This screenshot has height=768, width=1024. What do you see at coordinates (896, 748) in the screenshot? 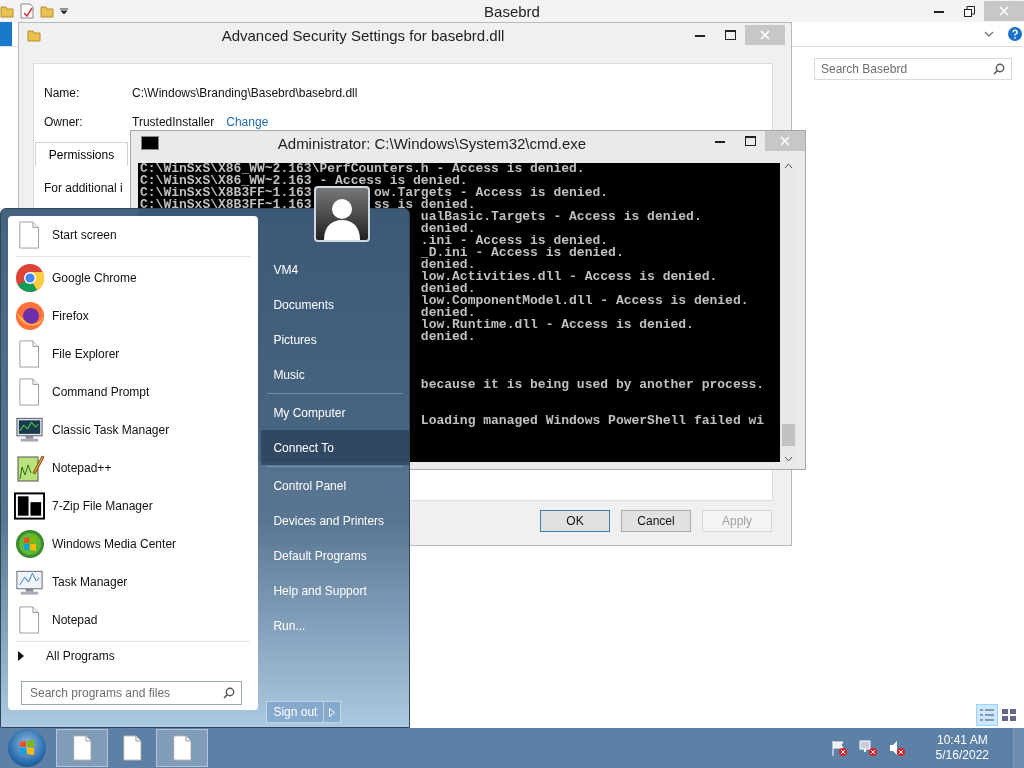
I see `speaker-icon` at bounding box center [896, 748].